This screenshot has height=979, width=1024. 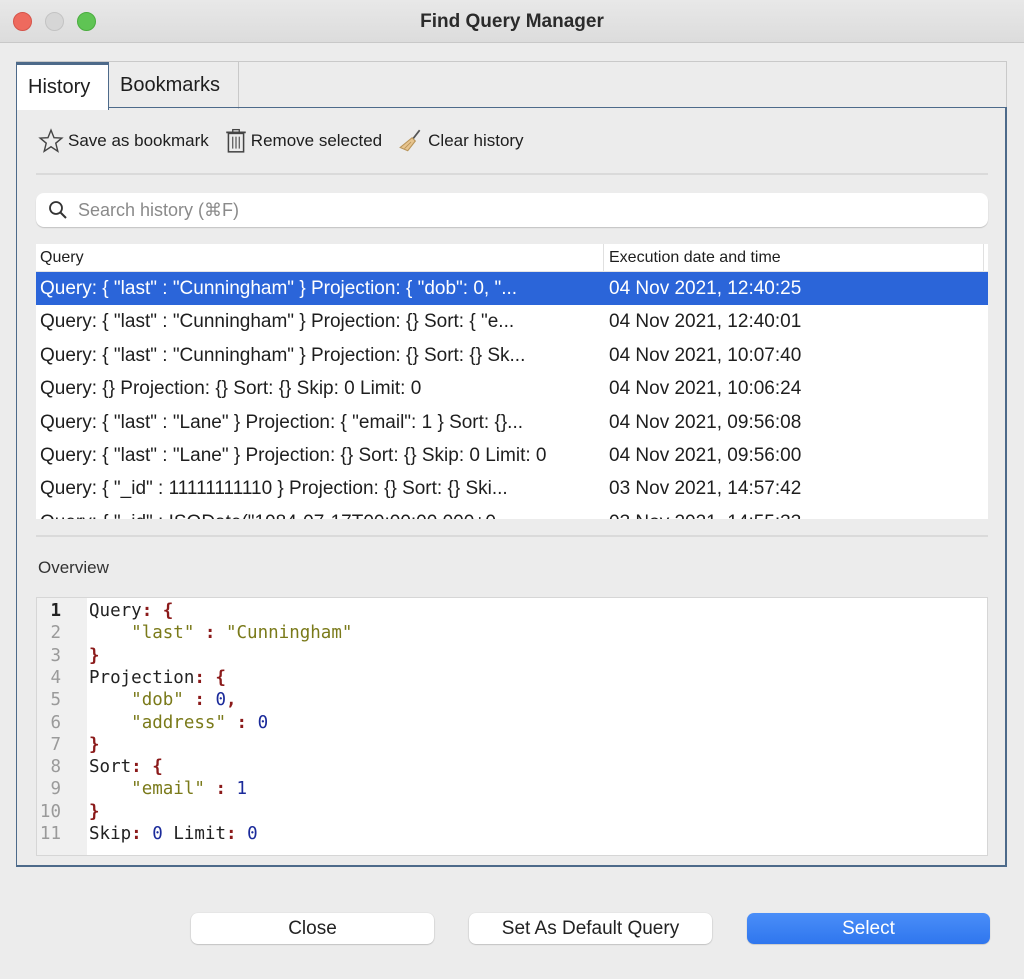 I want to click on search-icon, so click(x=58, y=210).